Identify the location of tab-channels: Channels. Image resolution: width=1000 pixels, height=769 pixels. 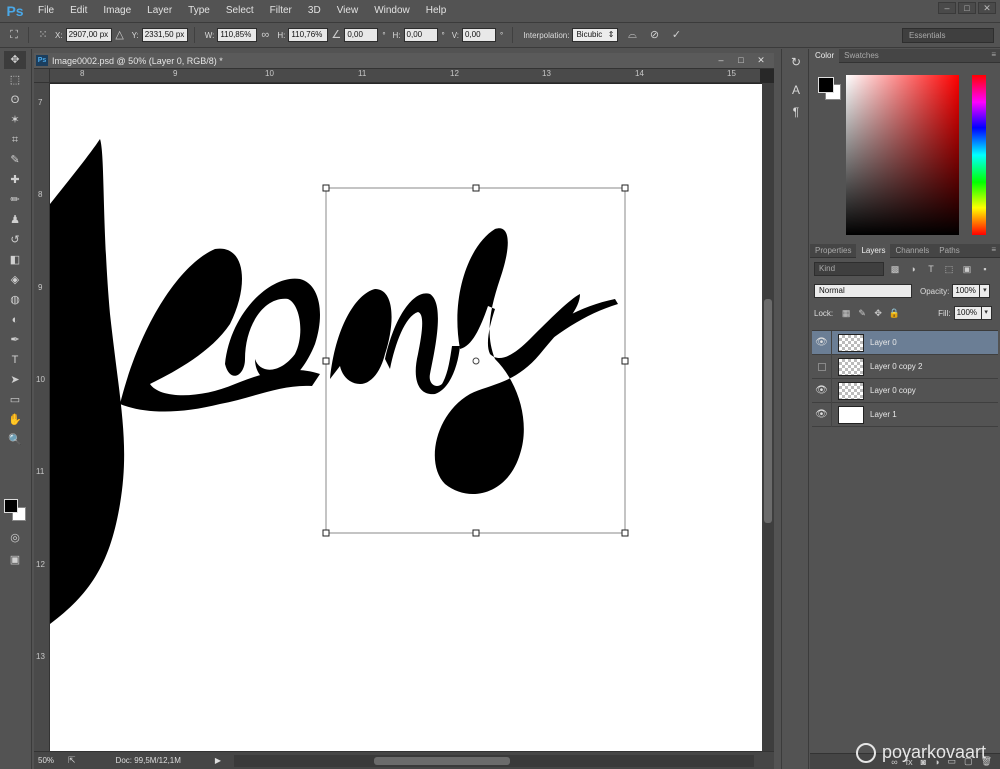
(912, 251).